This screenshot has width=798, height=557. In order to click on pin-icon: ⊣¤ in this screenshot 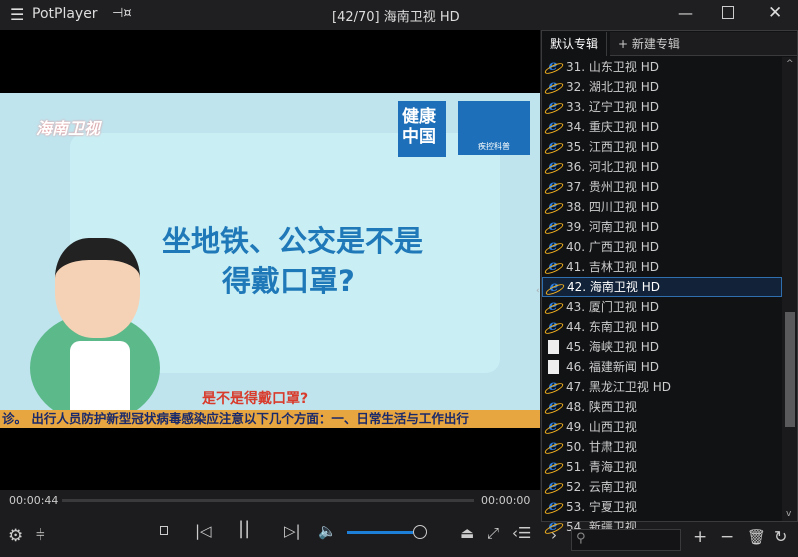, I will do `click(122, 13)`.